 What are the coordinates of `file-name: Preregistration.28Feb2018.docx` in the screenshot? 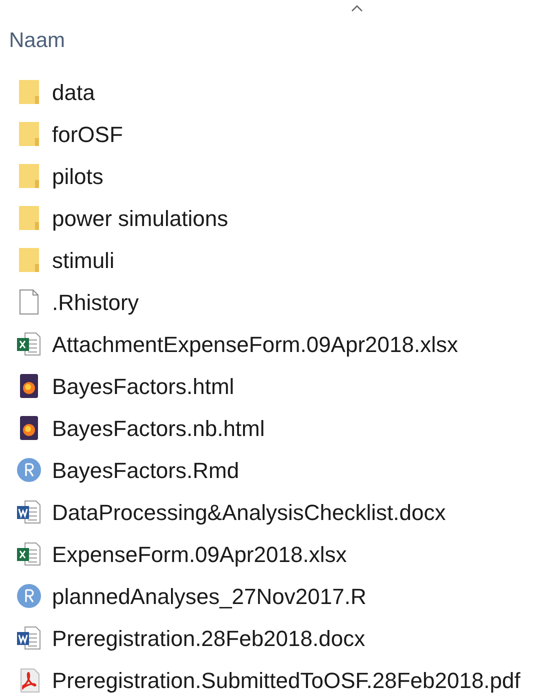 It's located at (209, 638).